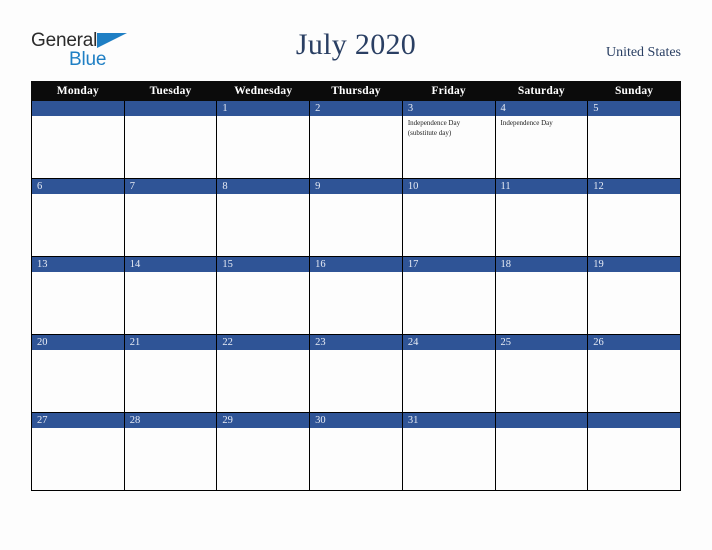 The image size is (712, 550). I want to click on calendar-day-cell: 3 Independence Day (substitute day), so click(448, 139).